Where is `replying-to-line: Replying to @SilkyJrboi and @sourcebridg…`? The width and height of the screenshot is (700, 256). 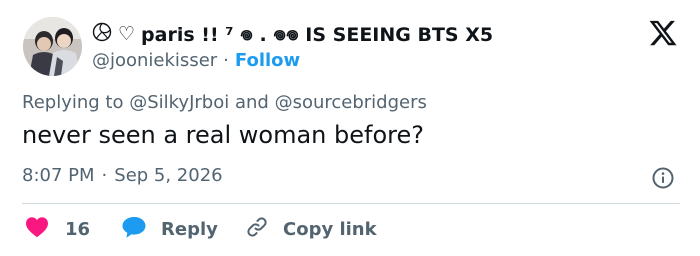 replying-to-line: Replying to @SilkyJrboi and @sourcebridg… is located at coordinates (224, 102).